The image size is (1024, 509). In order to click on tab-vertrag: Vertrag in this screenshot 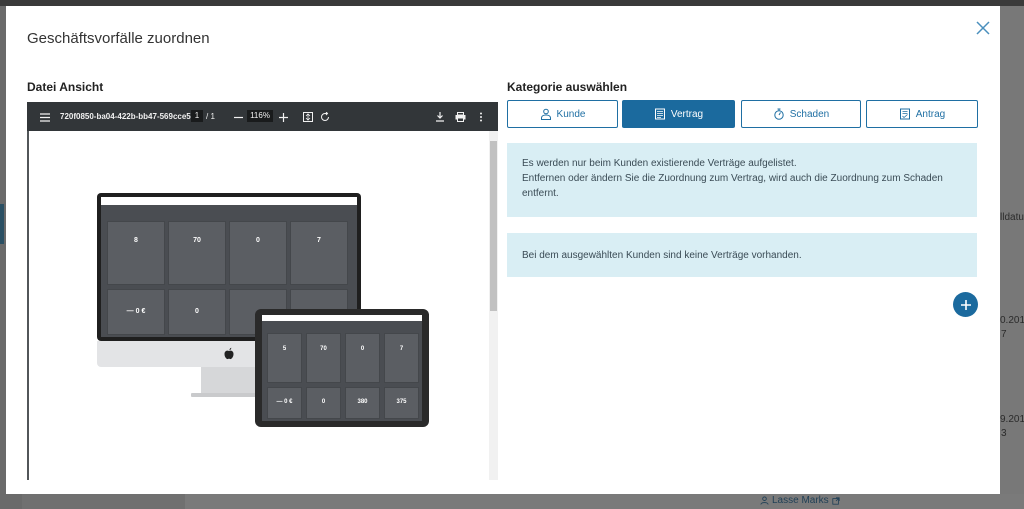, I will do `click(678, 114)`.